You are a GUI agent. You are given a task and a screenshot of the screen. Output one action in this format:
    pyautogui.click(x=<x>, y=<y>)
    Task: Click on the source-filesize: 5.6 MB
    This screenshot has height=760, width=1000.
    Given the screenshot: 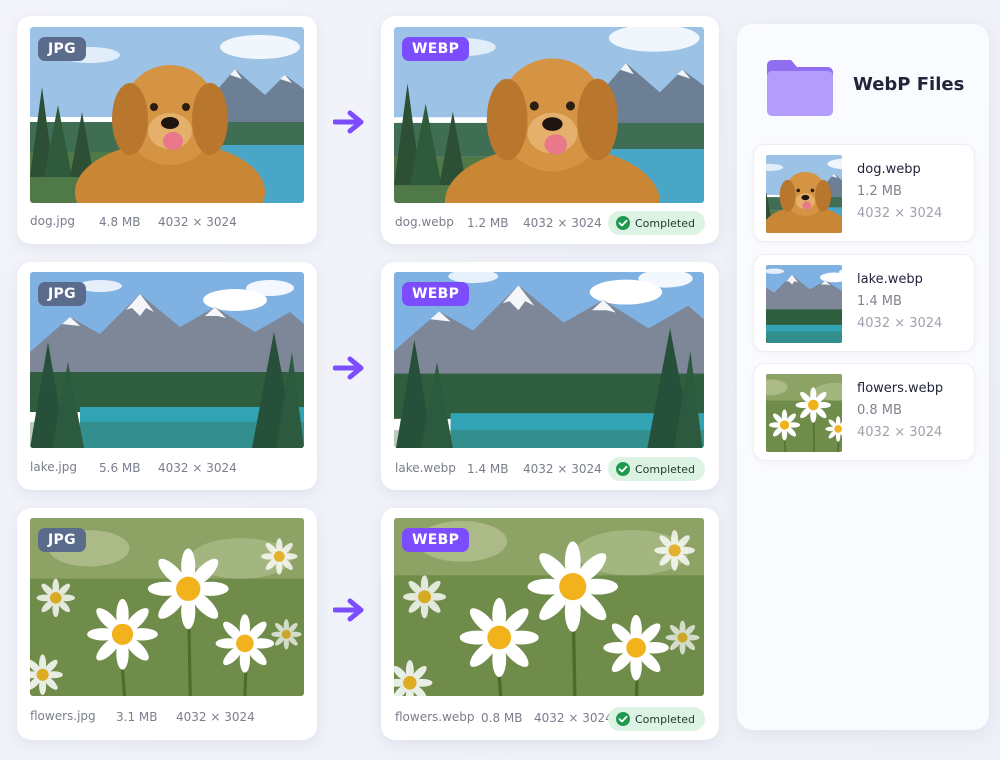 What is the action you would take?
    pyautogui.click(x=120, y=468)
    